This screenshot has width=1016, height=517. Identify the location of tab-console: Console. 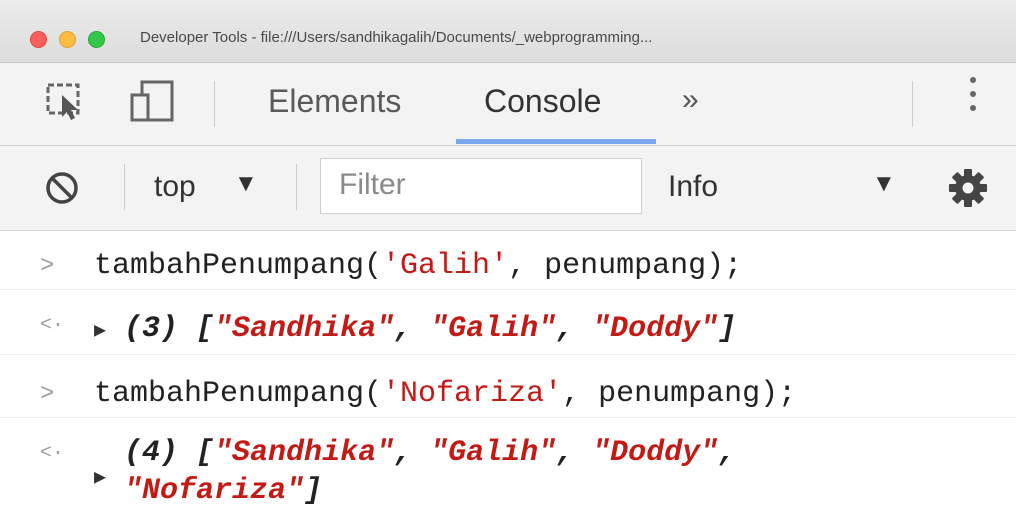
(542, 101).